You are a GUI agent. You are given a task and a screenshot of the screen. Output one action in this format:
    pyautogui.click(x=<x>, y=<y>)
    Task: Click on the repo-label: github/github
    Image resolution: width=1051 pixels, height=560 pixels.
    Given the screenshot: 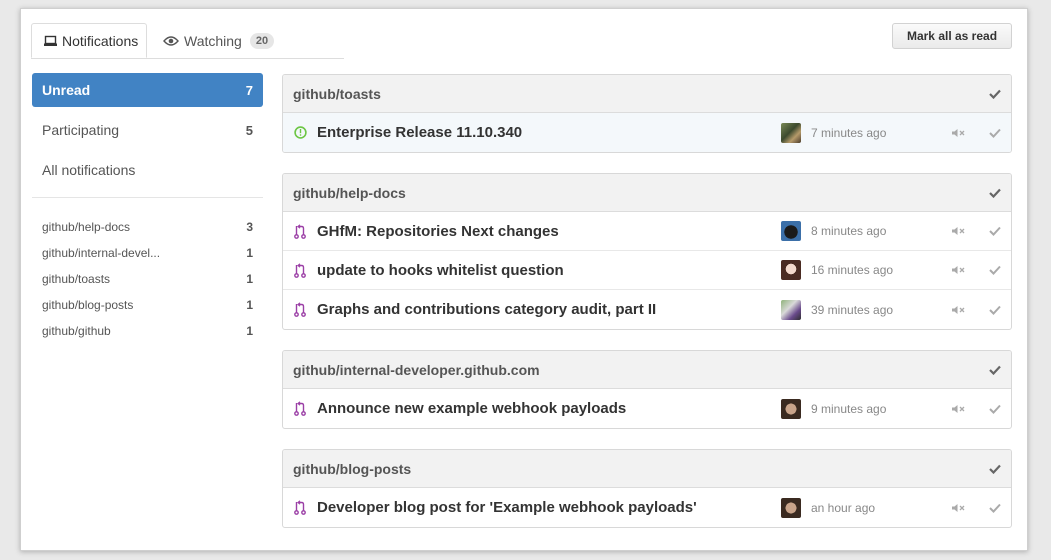 What is the action you would take?
    pyautogui.click(x=76, y=331)
    